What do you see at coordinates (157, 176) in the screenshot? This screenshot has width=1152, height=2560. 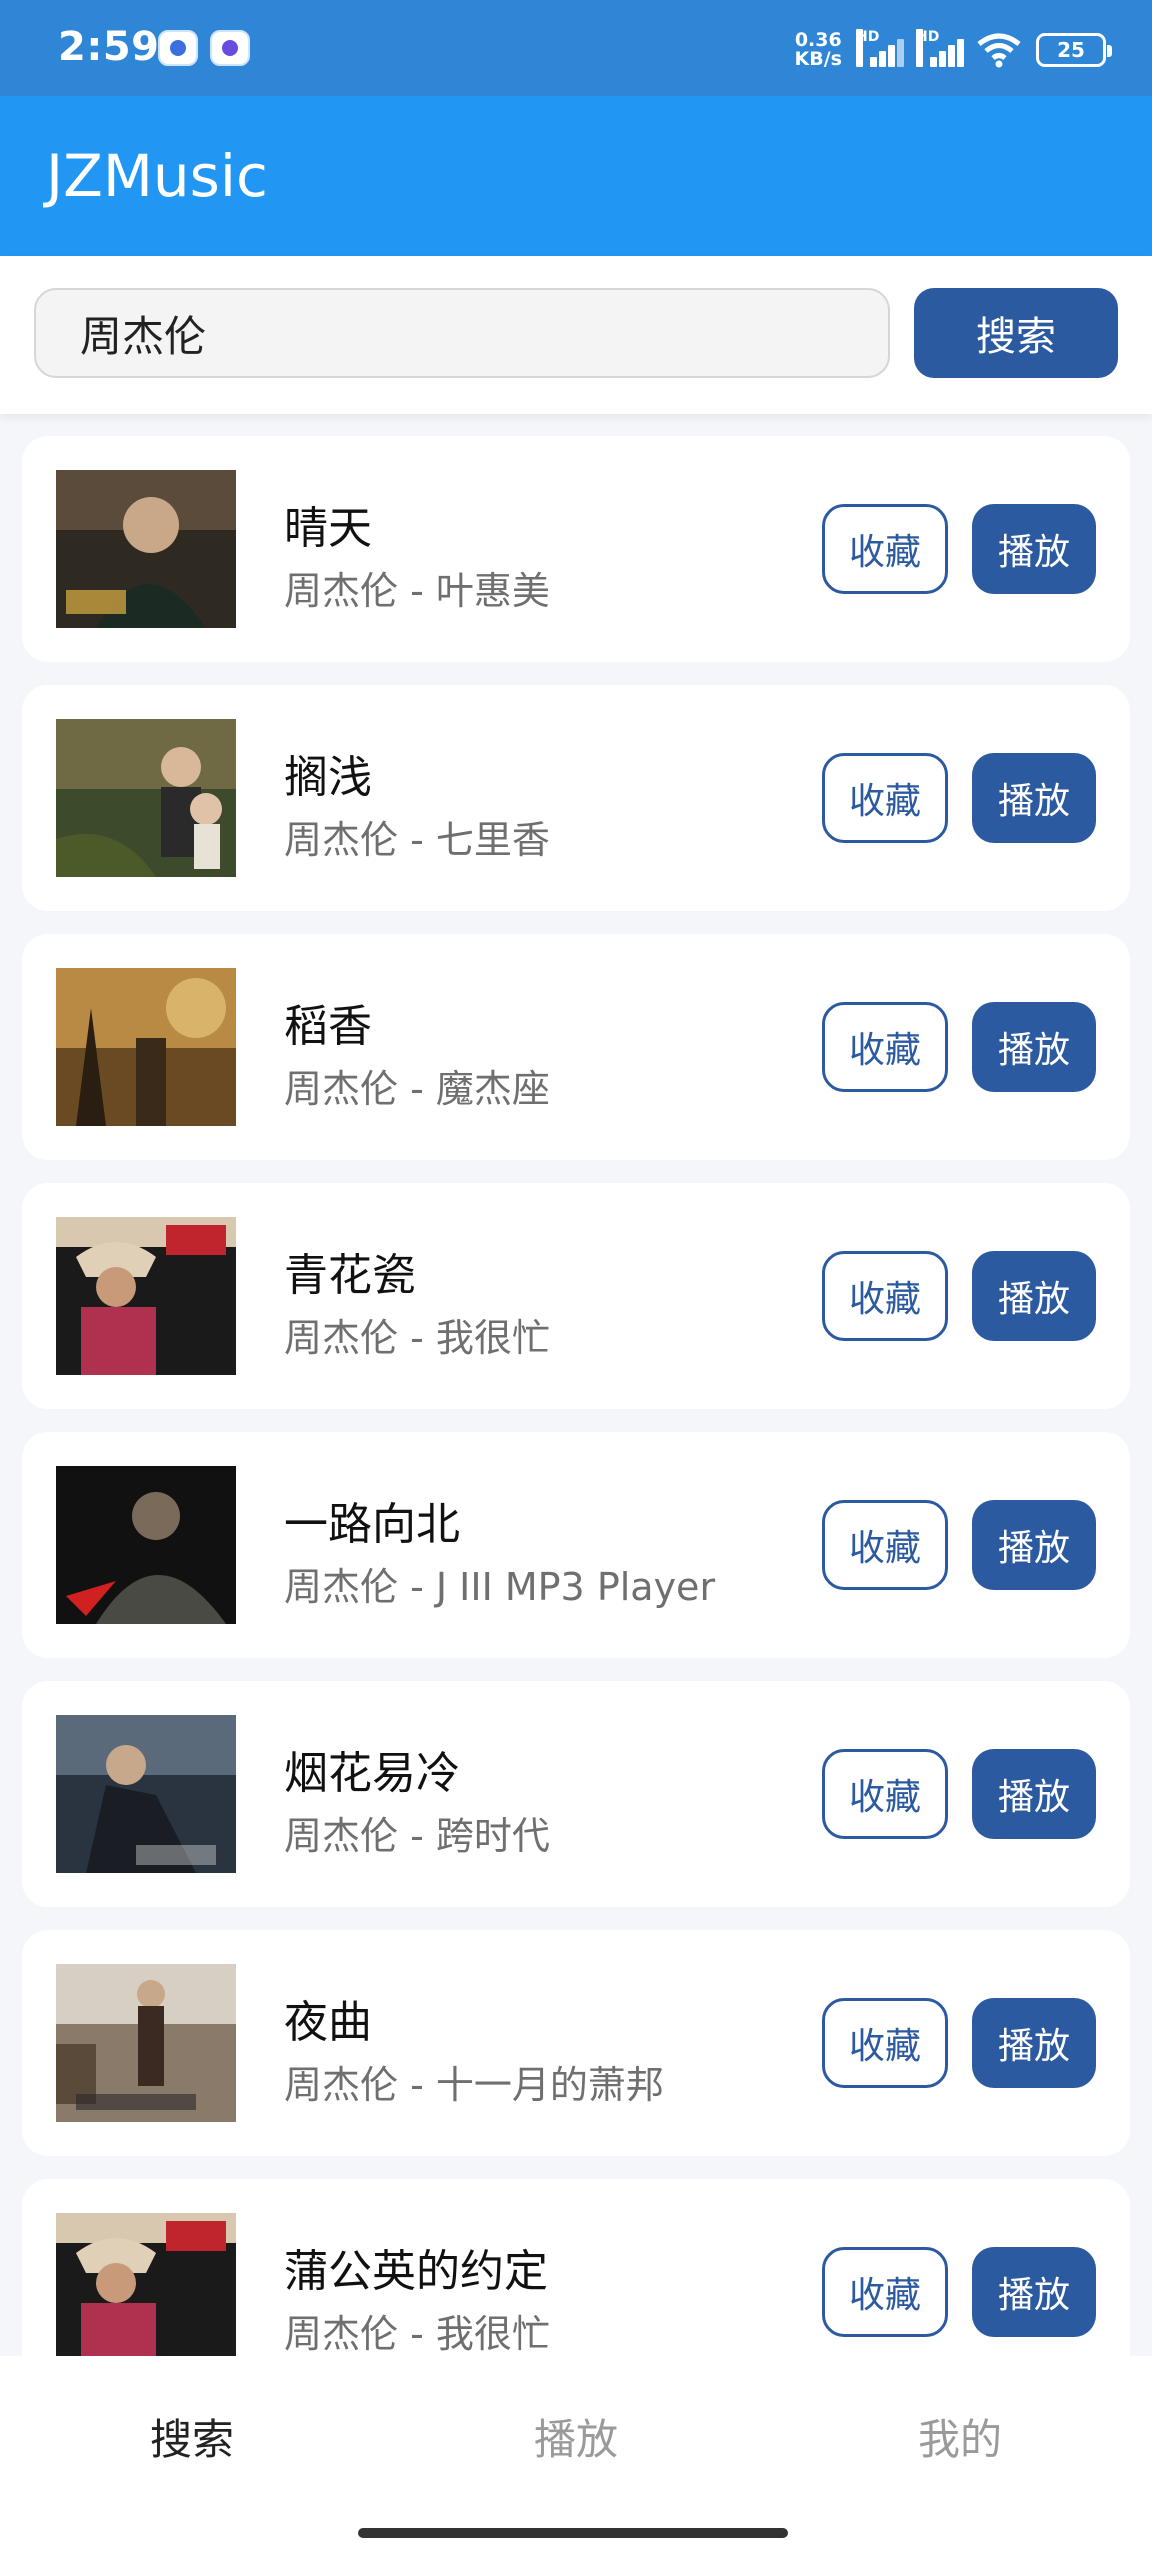 I see `app-title: JZMusic` at bounding box center [157, 176].